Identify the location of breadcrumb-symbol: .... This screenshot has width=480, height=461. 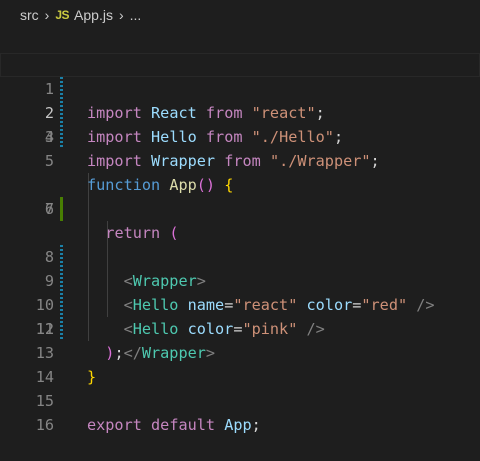
(136, 15).